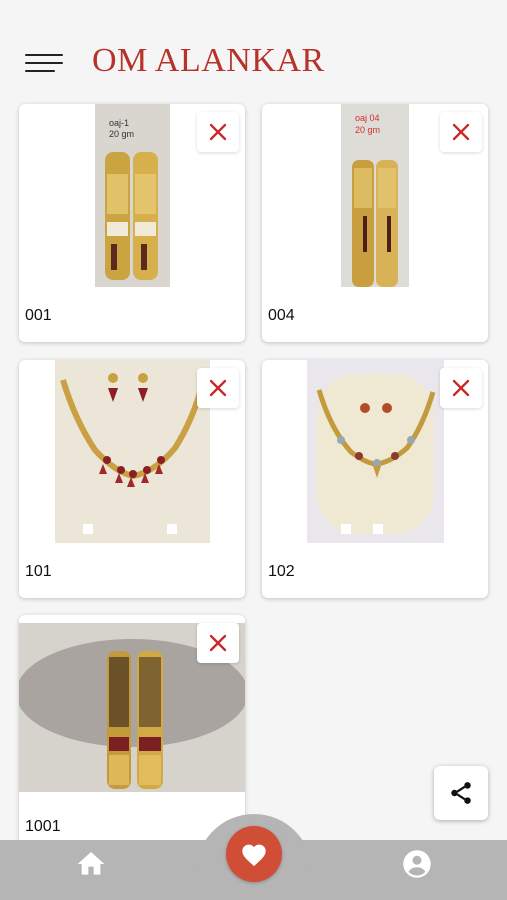  I want to click on account-circle-icon, so click(417, 864).